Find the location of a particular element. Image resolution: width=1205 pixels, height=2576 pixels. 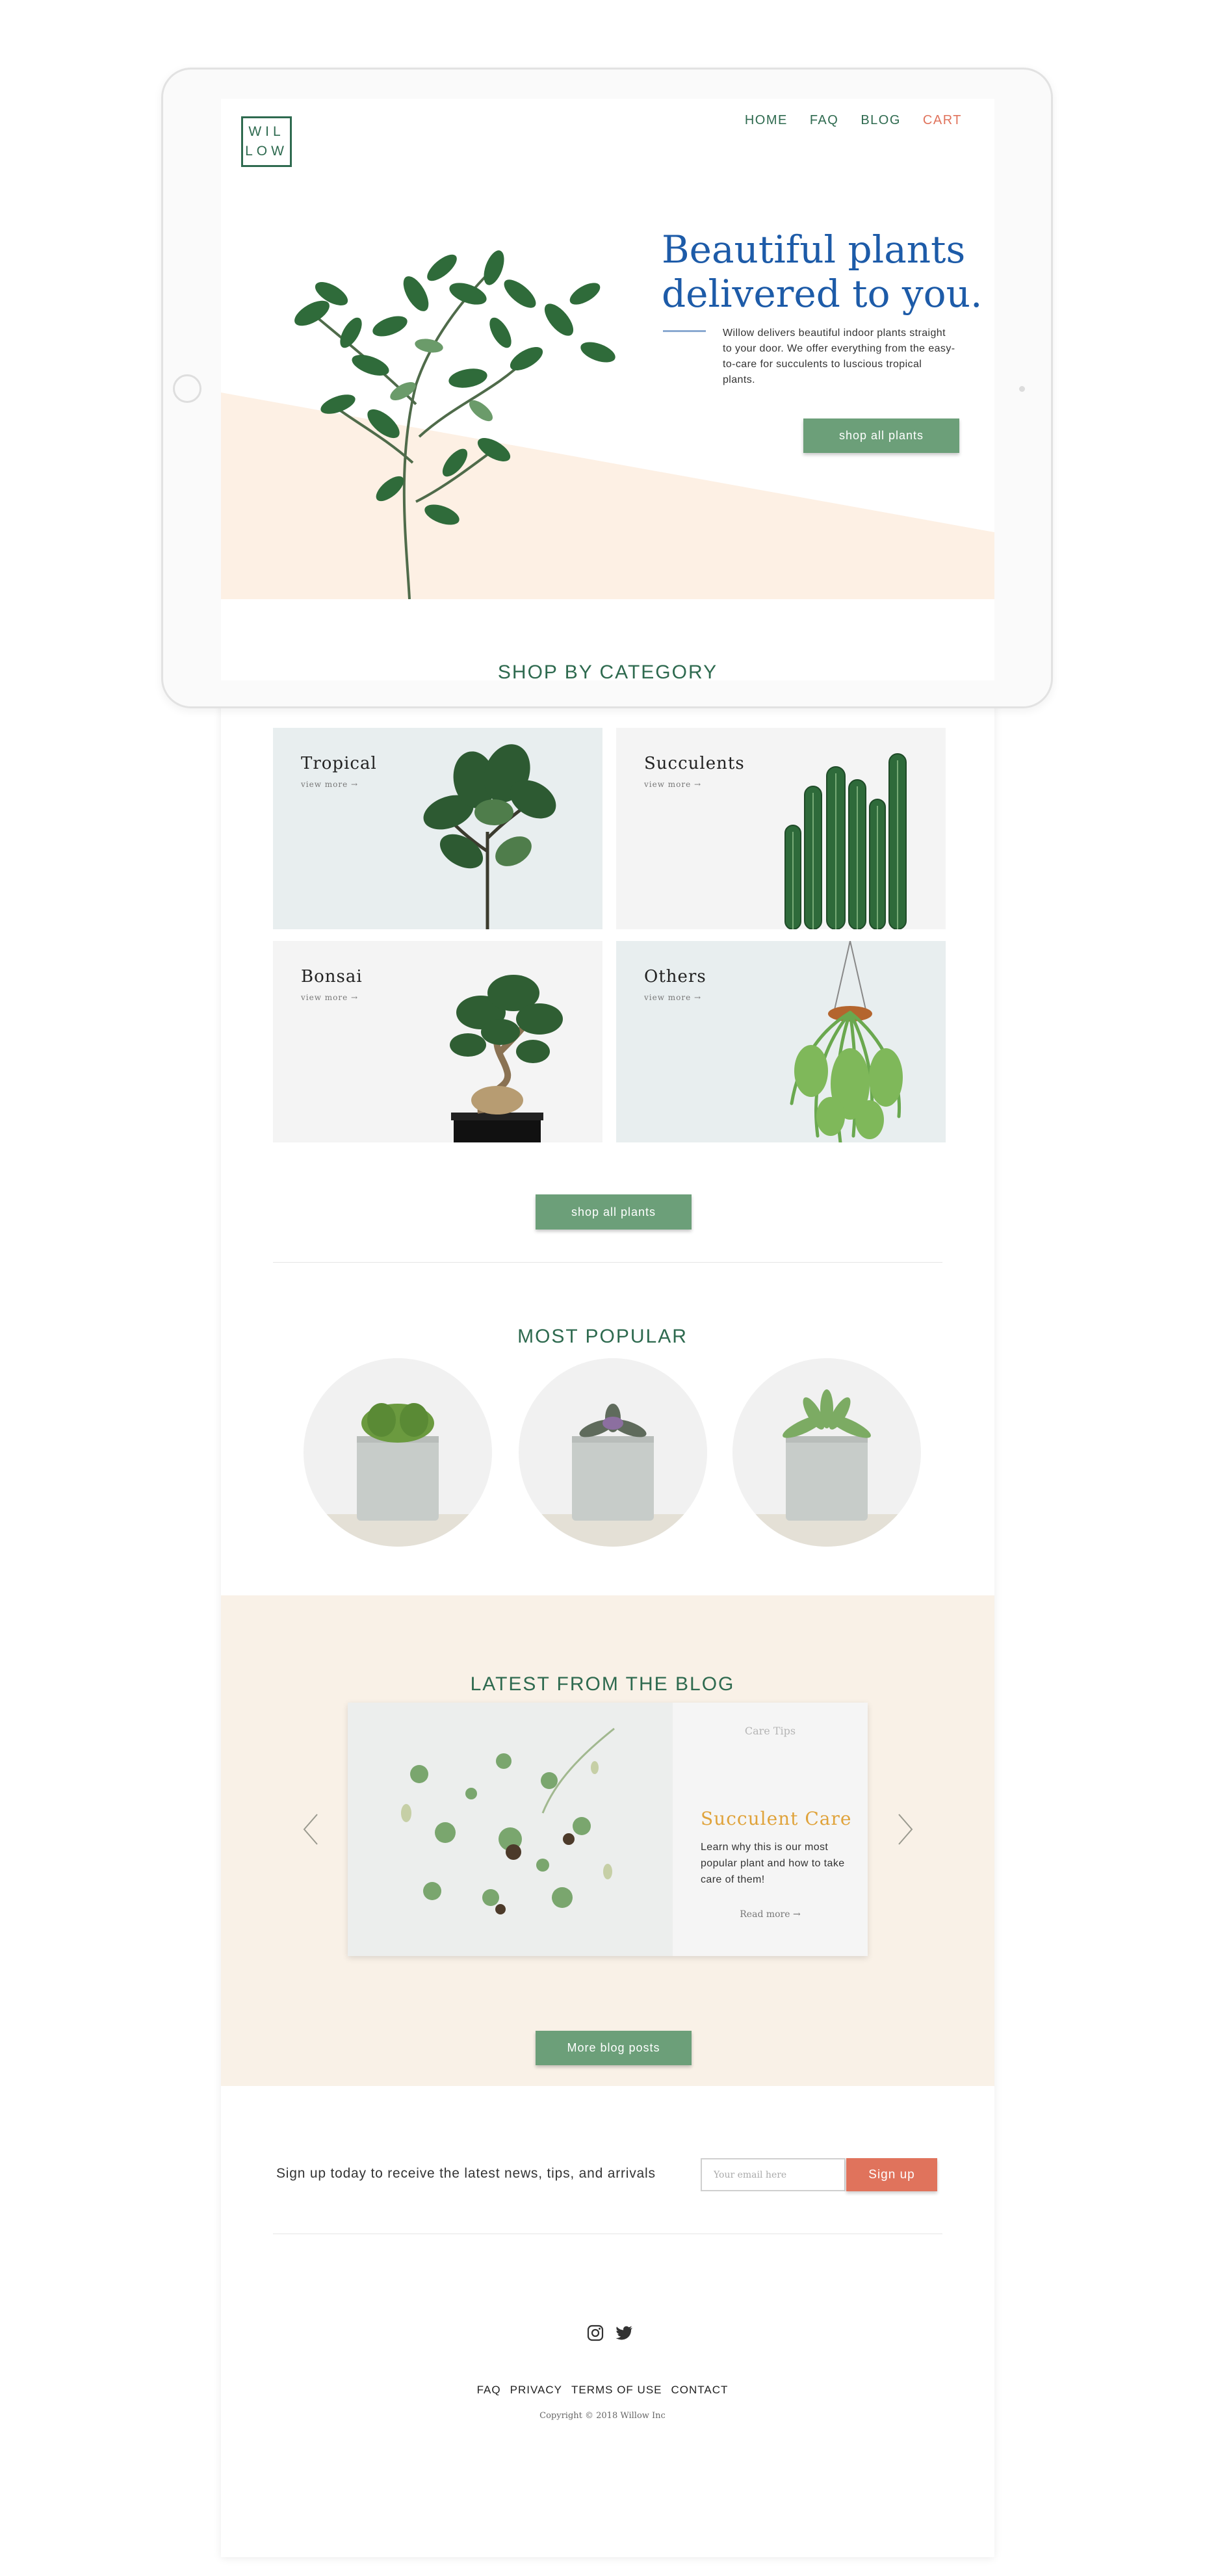

succulent-flatlay-image is located at coordinates (508, 1821).